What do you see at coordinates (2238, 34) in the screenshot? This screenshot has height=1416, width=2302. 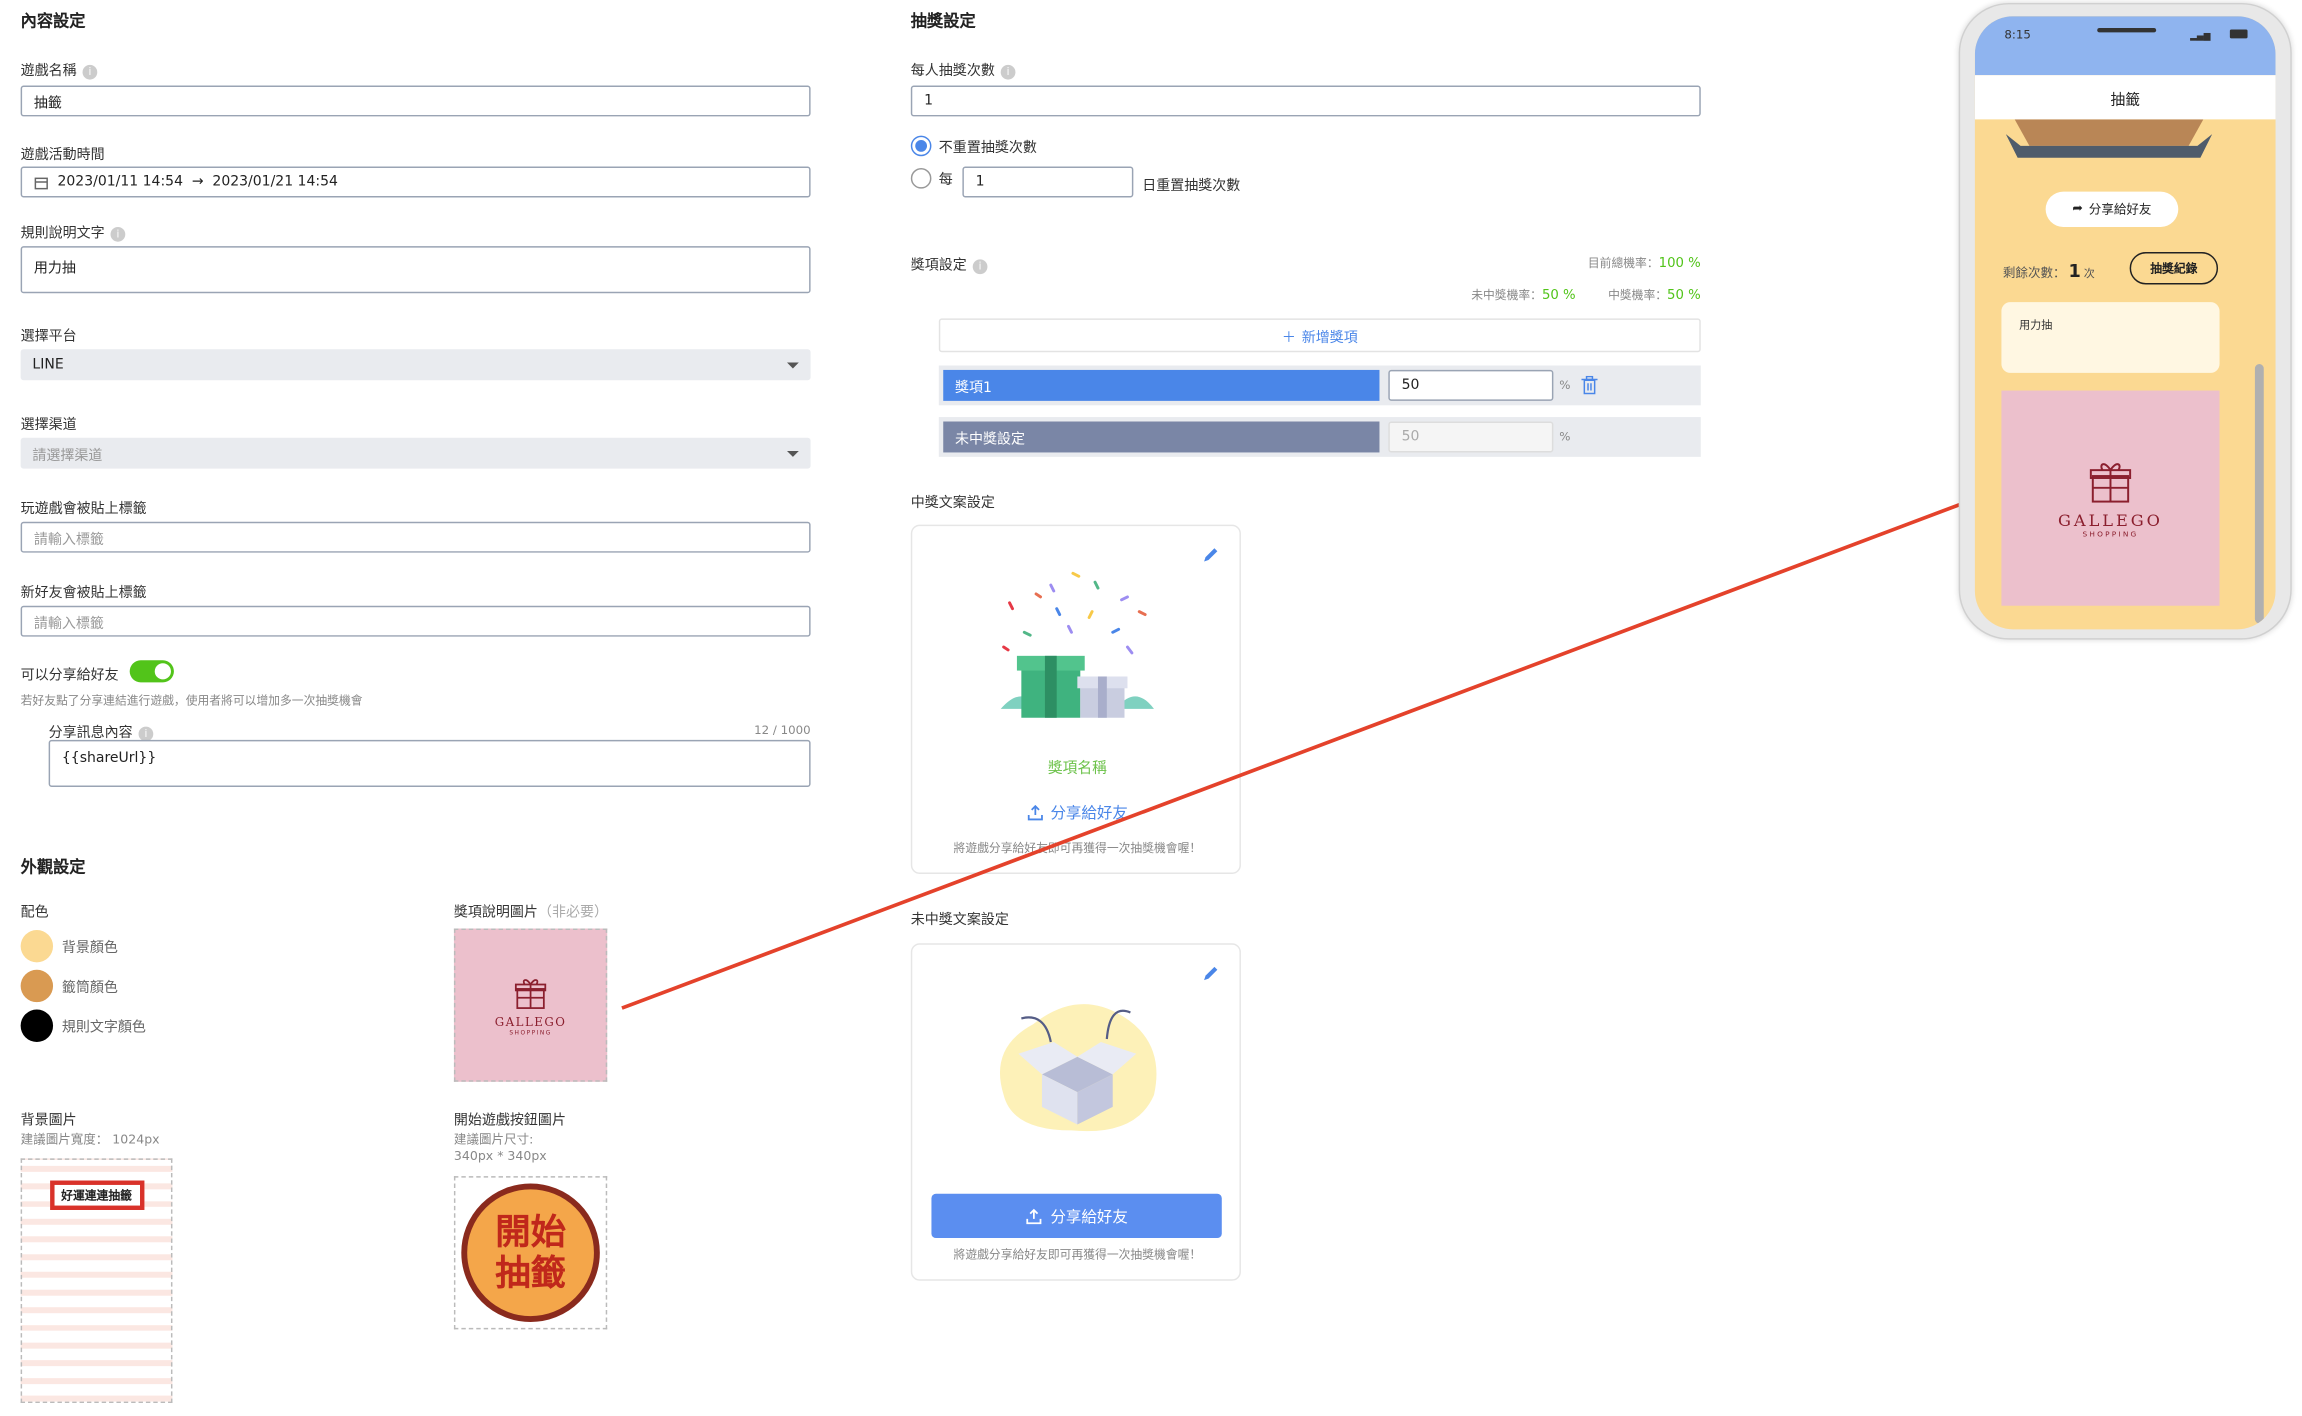 I see `battery-icon` at bounding box center [2238, 34].